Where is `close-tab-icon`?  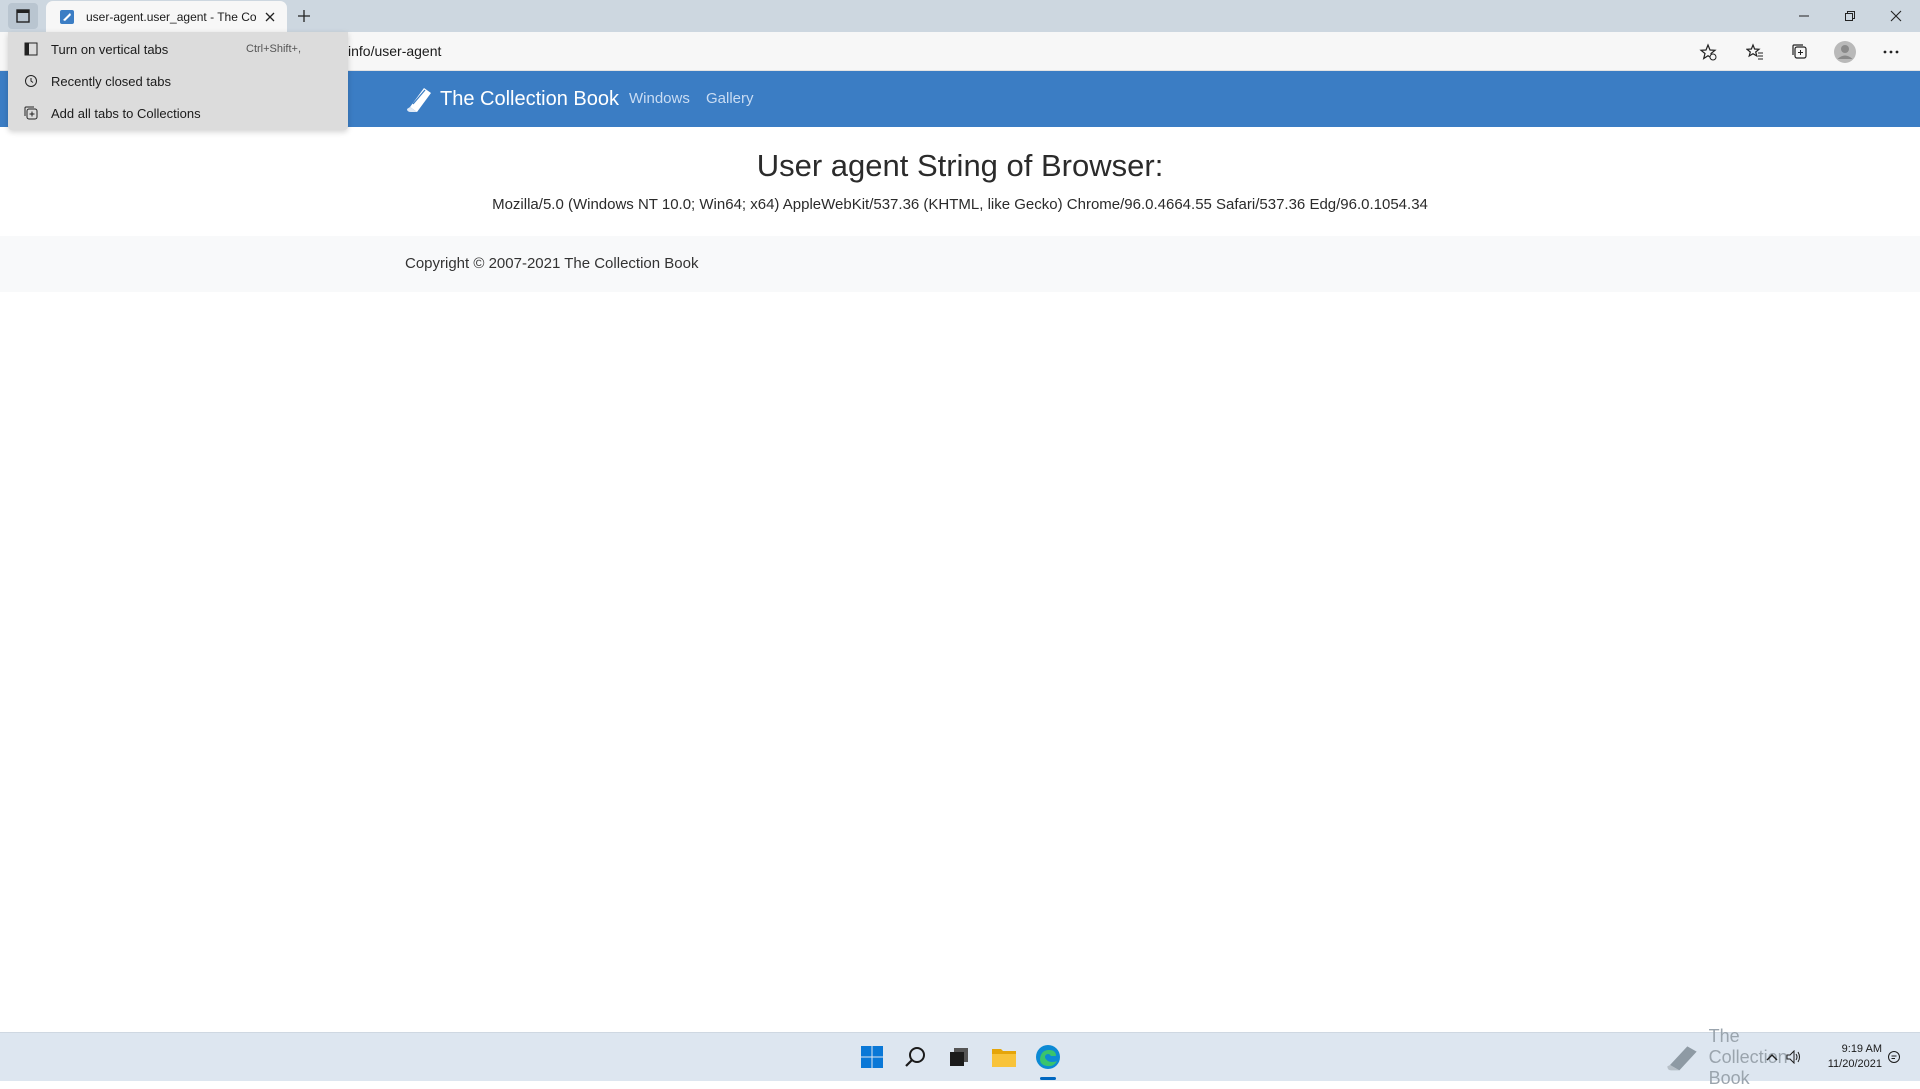
close-tab-icon is located at coordinates (270, 17).